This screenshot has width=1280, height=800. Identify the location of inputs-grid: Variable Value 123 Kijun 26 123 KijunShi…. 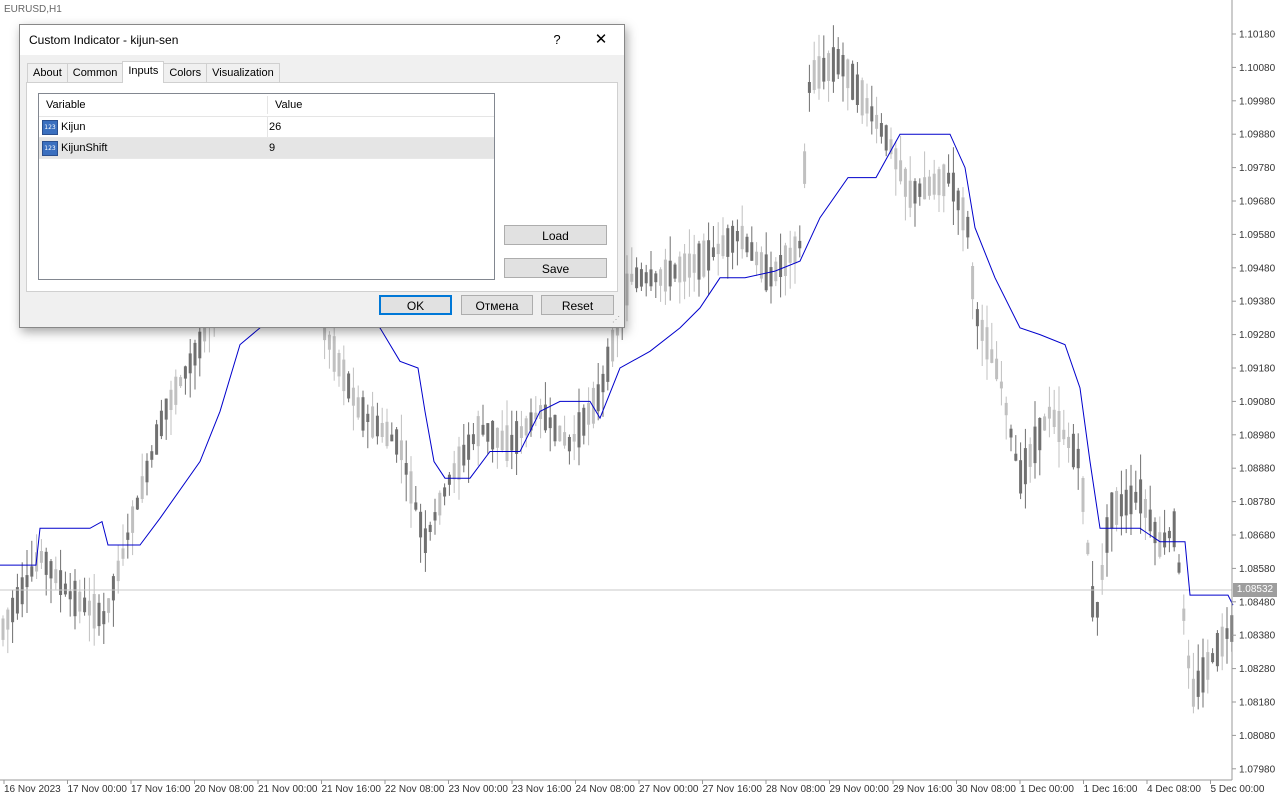
(266, 186).